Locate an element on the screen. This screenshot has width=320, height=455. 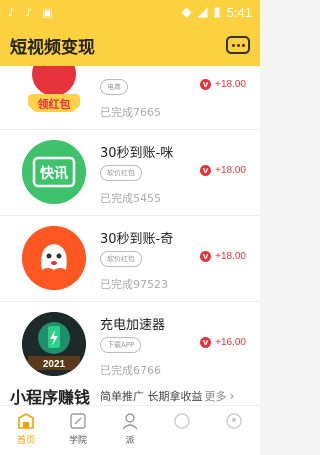
battery-icon: ▮ is located at coordinates (217, 12).